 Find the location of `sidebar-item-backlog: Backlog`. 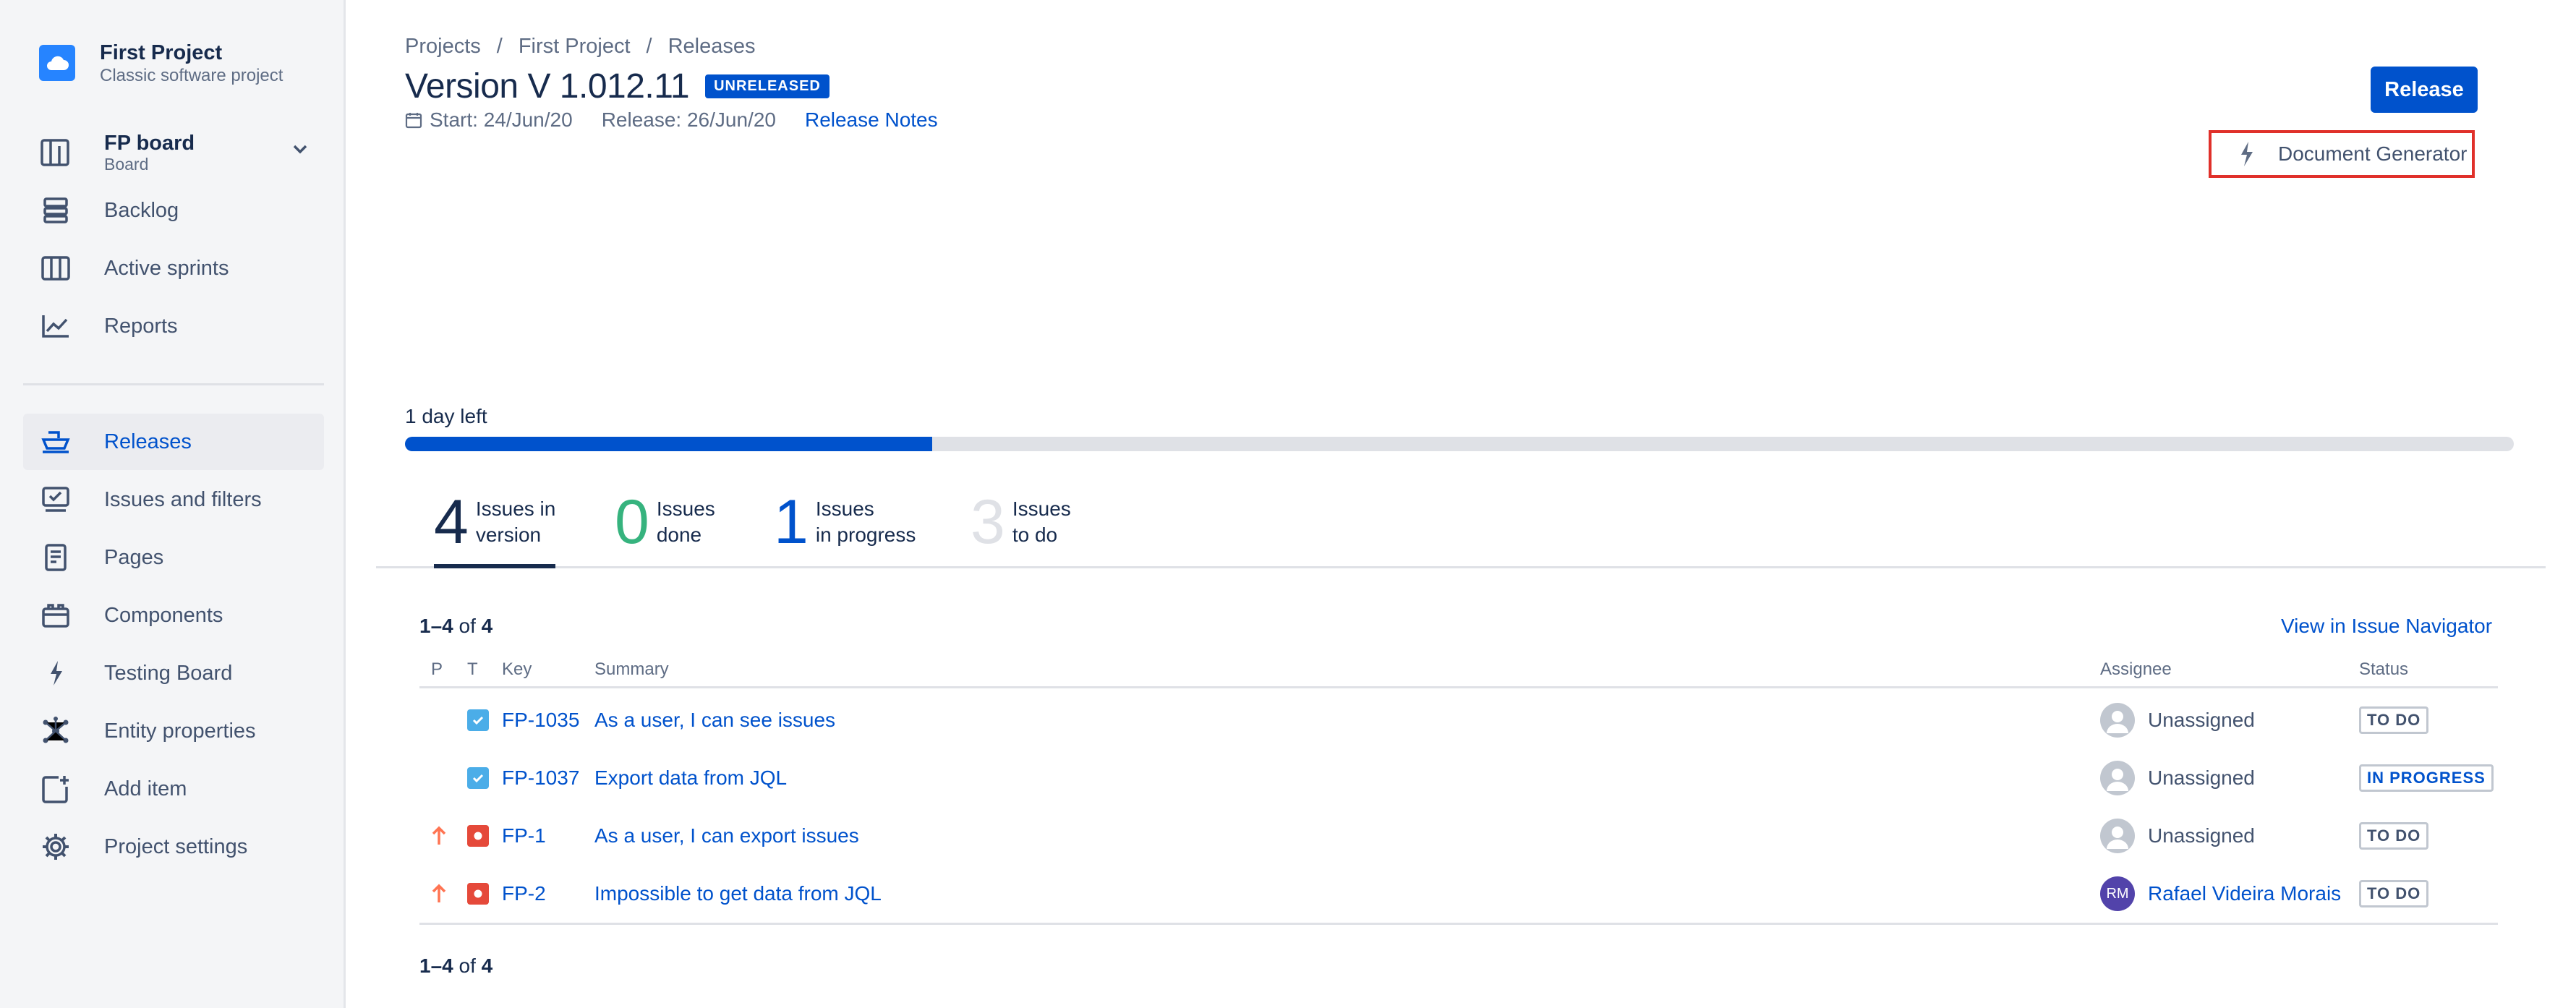

sidebar-item-backlog: Backlog is located at coordinates (173, 211).